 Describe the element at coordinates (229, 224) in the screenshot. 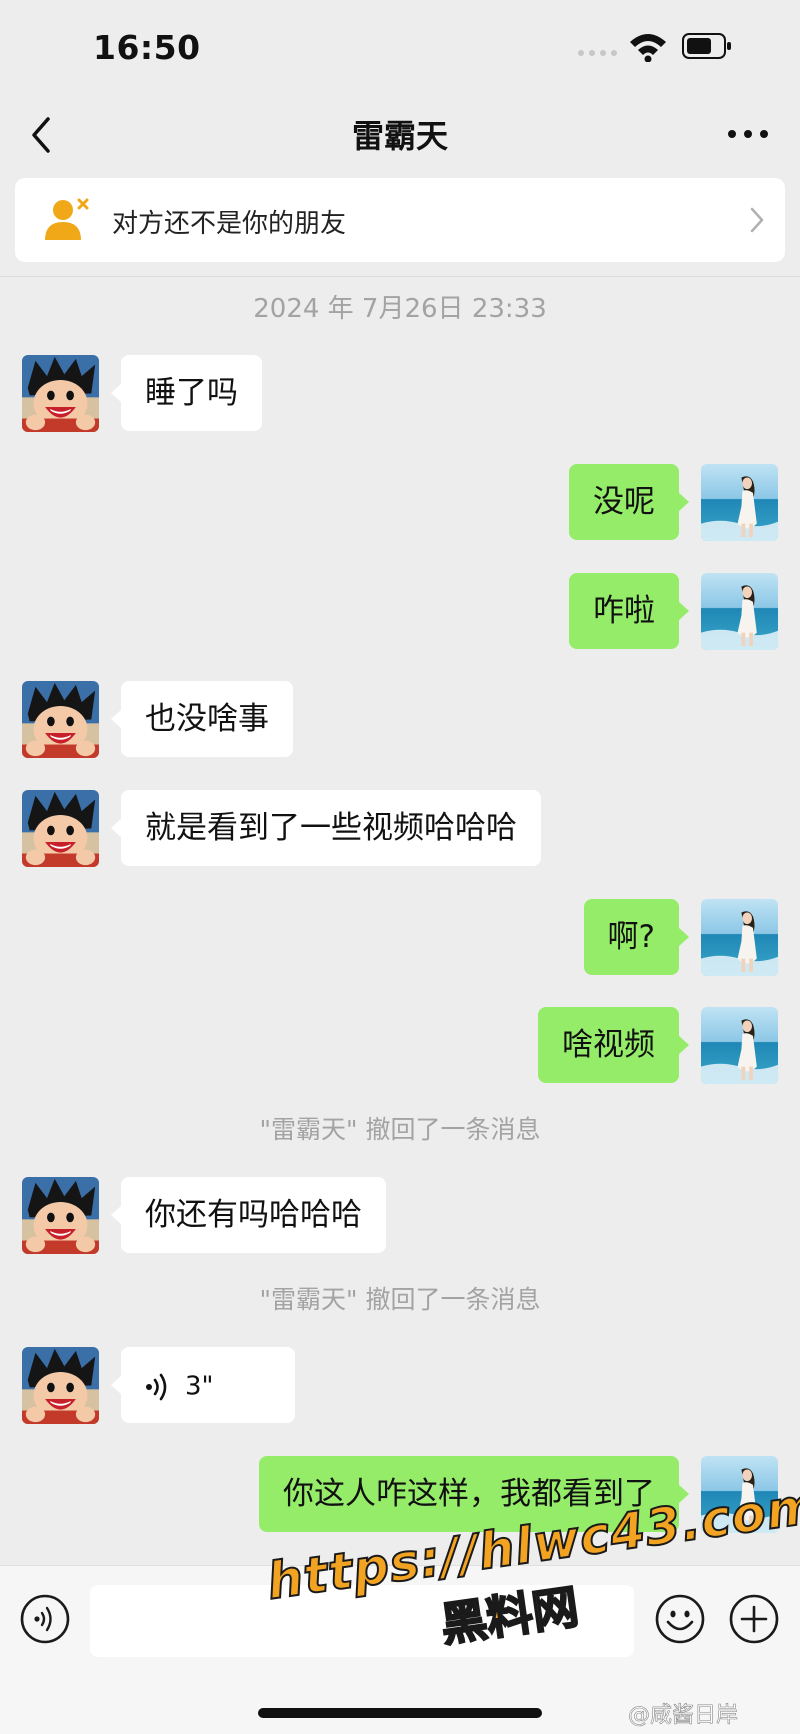

I see `not-friend-text: 对方还不是你的朋友` at that location.